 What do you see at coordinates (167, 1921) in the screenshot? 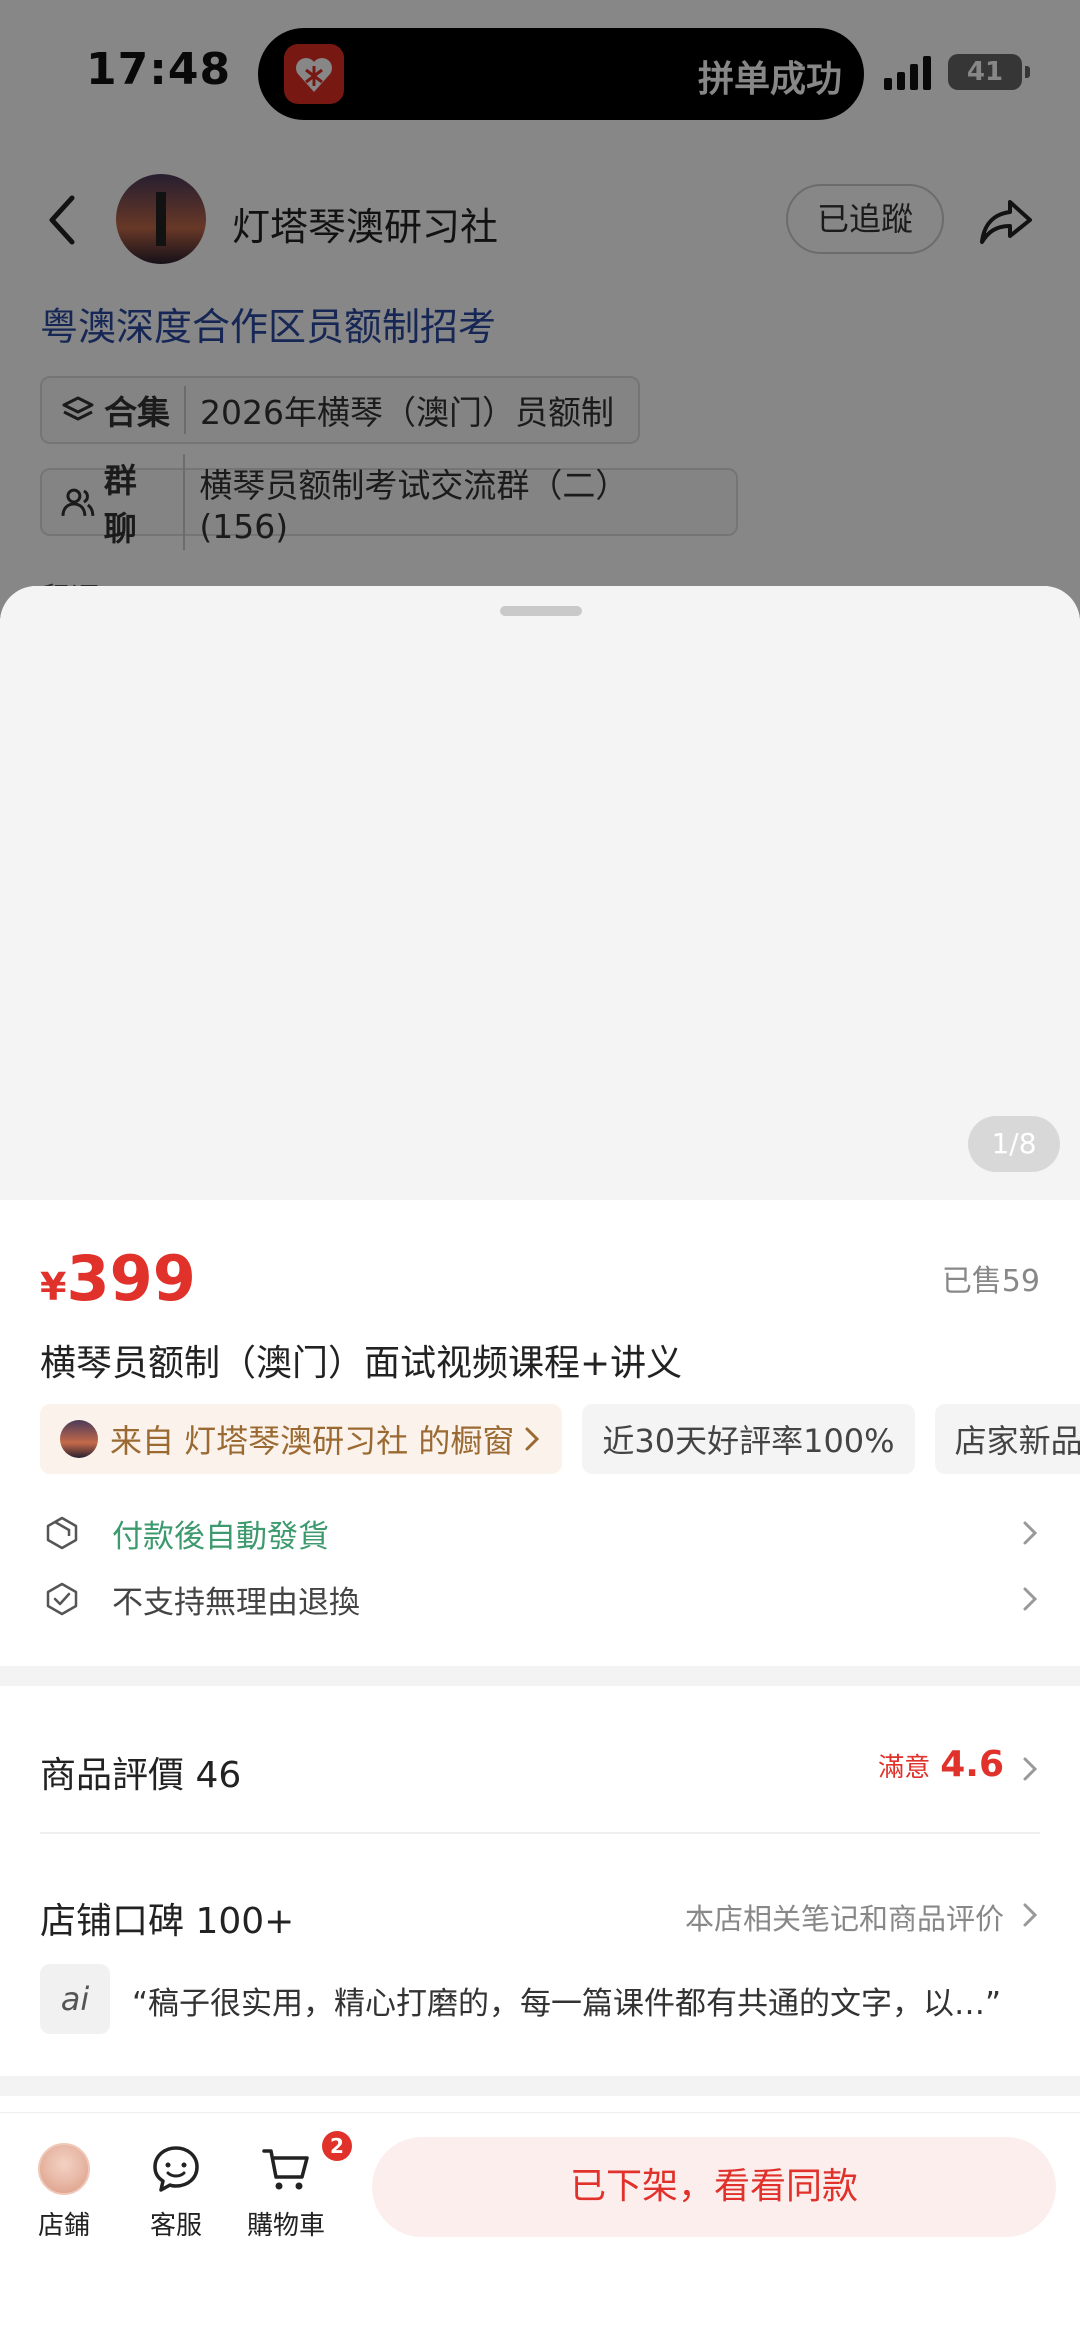
I see `reputation-title: 店铺口碑 100+` at bounding box center [167, 1921].